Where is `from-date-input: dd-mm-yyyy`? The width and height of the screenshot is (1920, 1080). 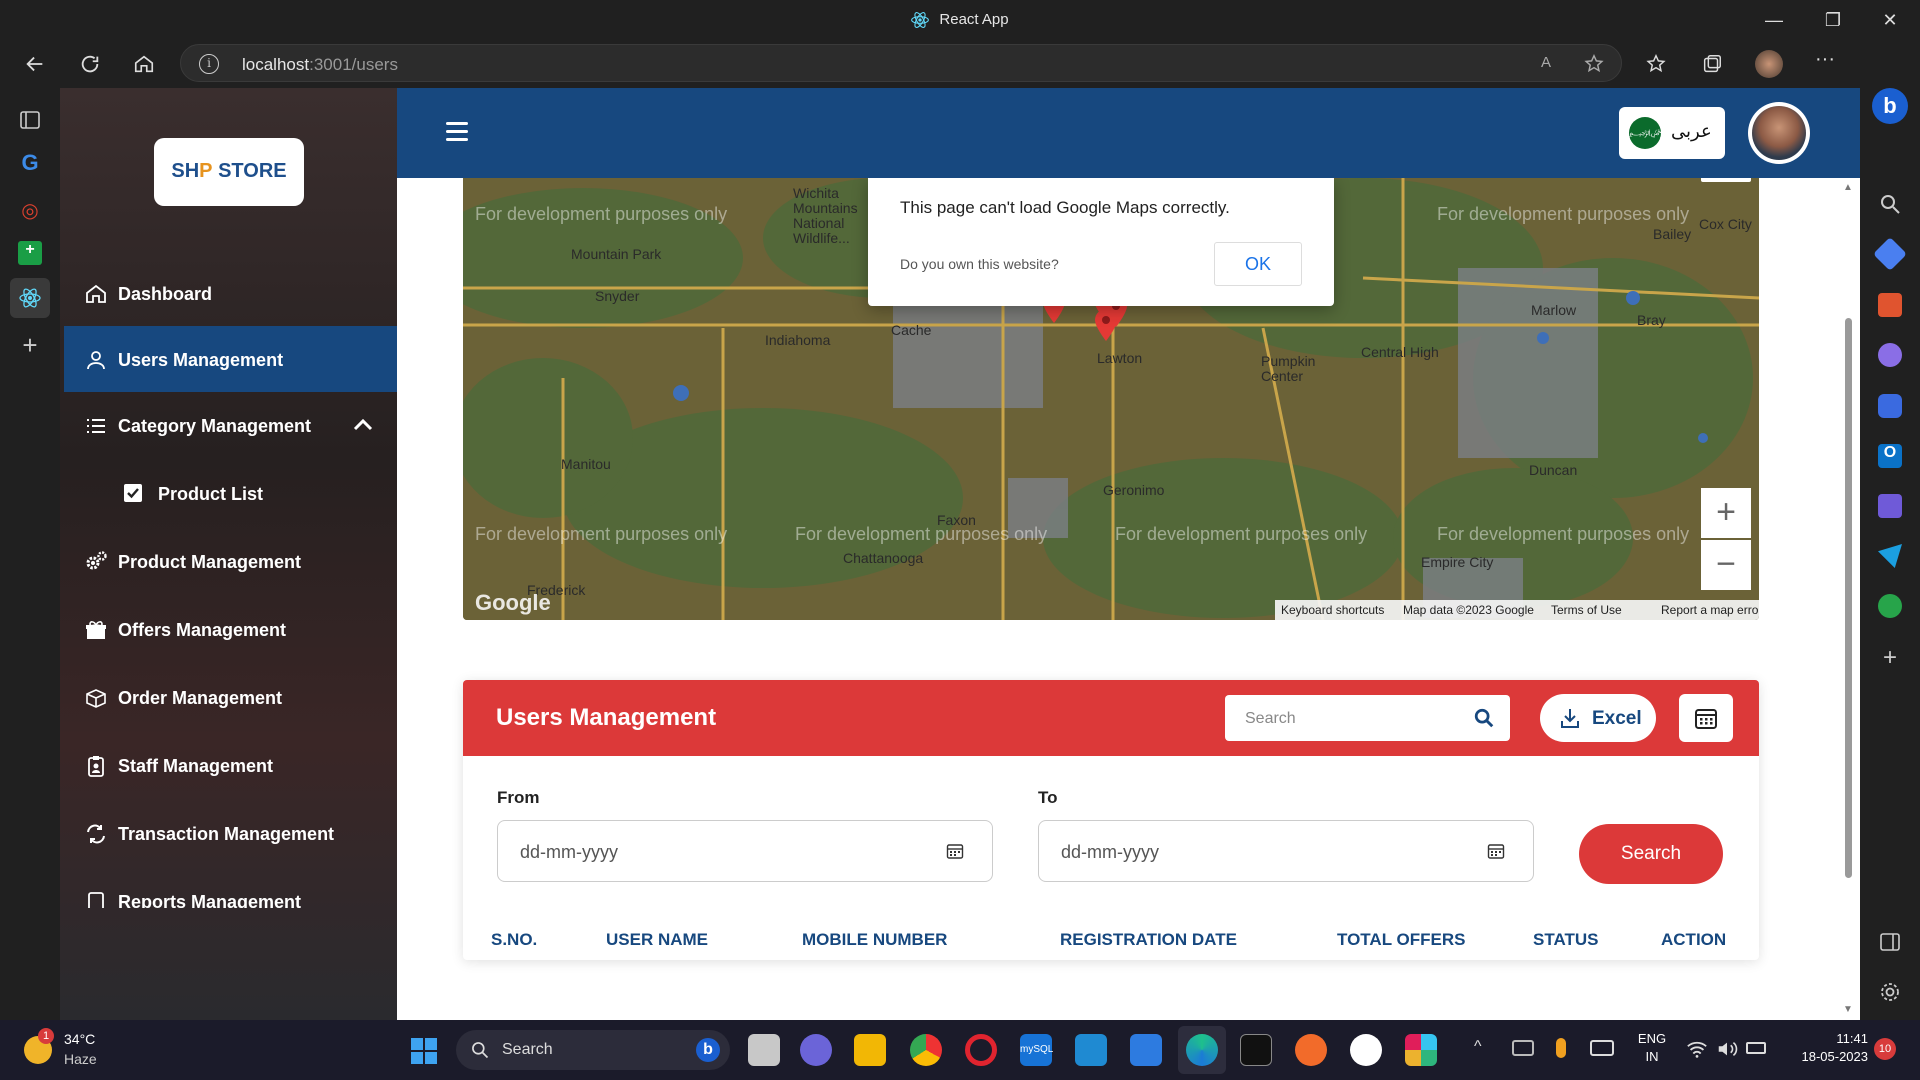 from-date-input: dd-mm-yyyy is located at coordinates (745, 851).